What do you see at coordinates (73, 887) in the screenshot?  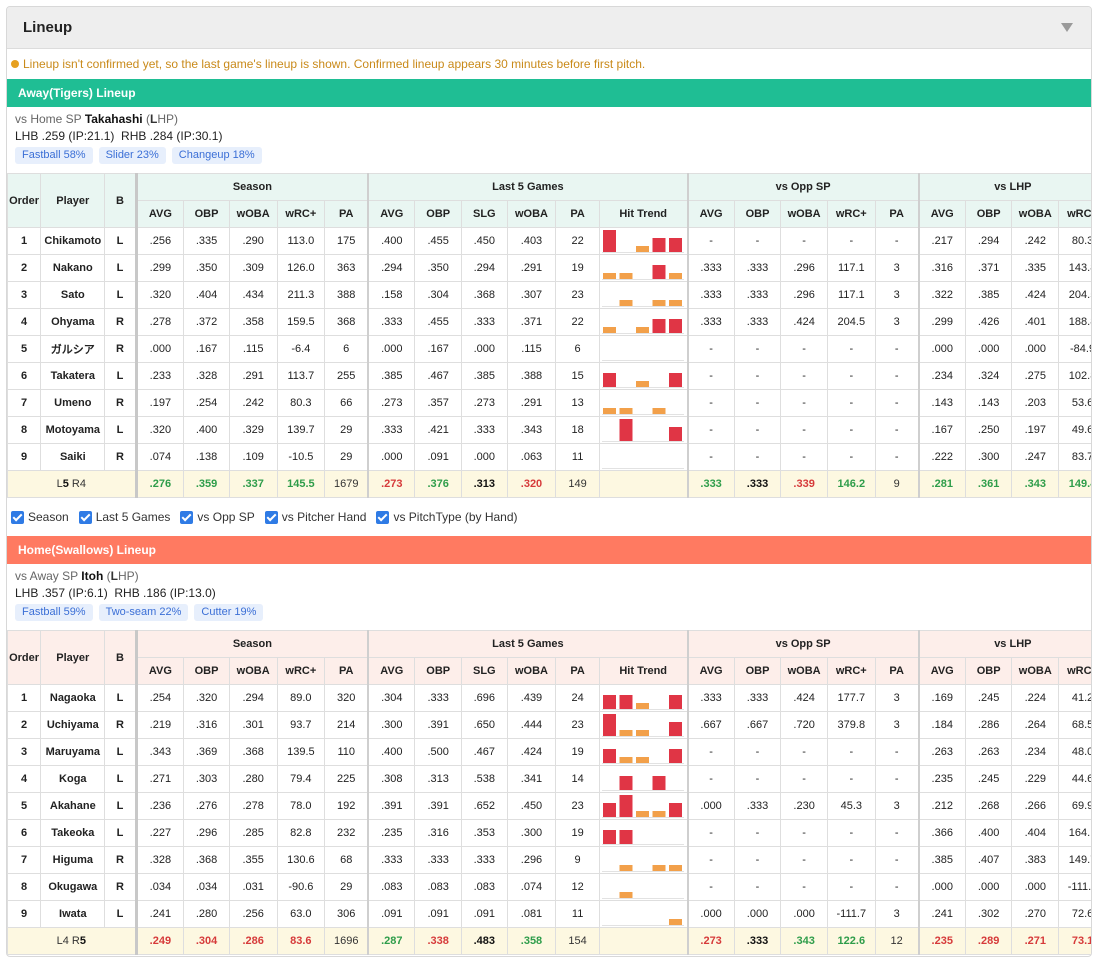 I see `player-name: Okugawa` at bounding box center [73, 887].